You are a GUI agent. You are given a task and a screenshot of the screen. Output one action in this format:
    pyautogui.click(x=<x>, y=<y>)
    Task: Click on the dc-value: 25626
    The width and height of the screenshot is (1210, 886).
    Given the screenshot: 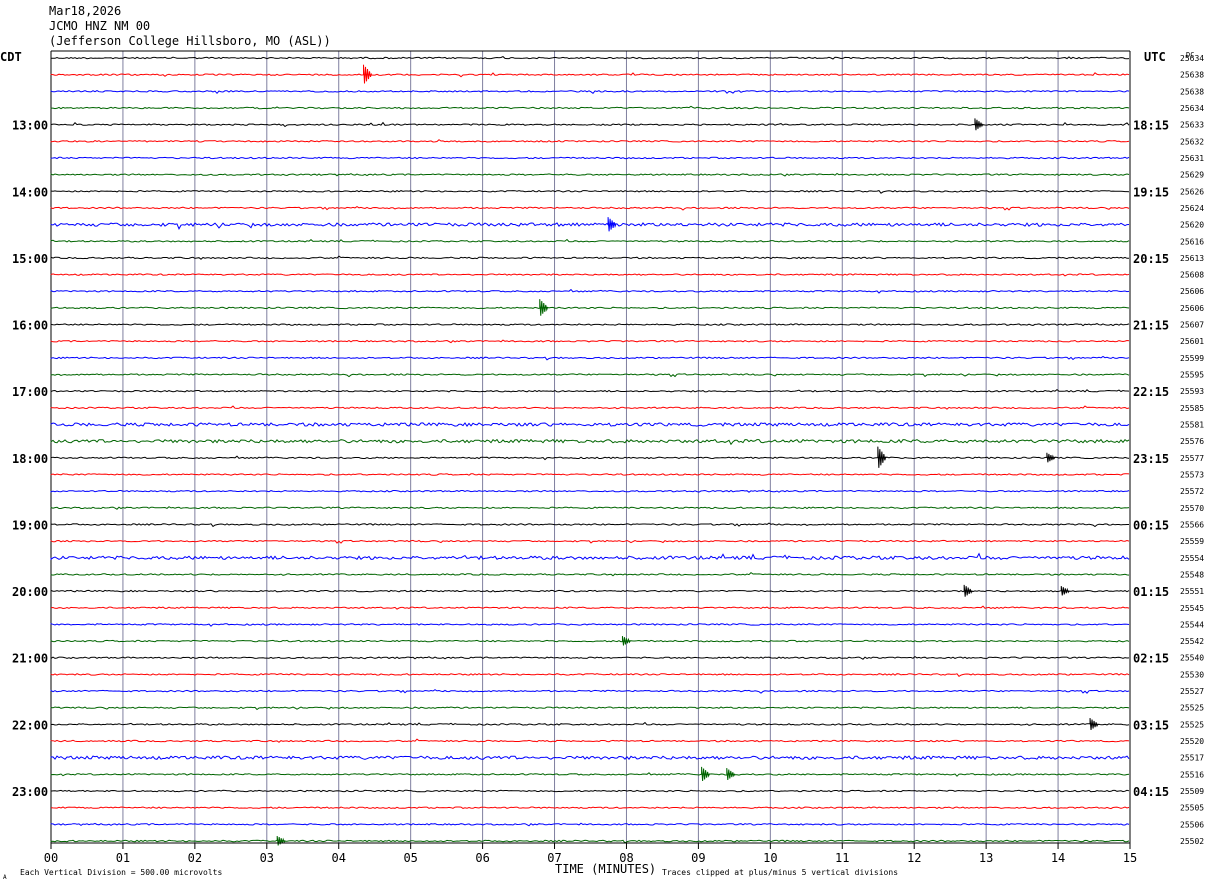 What is the action you would take?
    pyautogui.click(x=1192, y=191)
    